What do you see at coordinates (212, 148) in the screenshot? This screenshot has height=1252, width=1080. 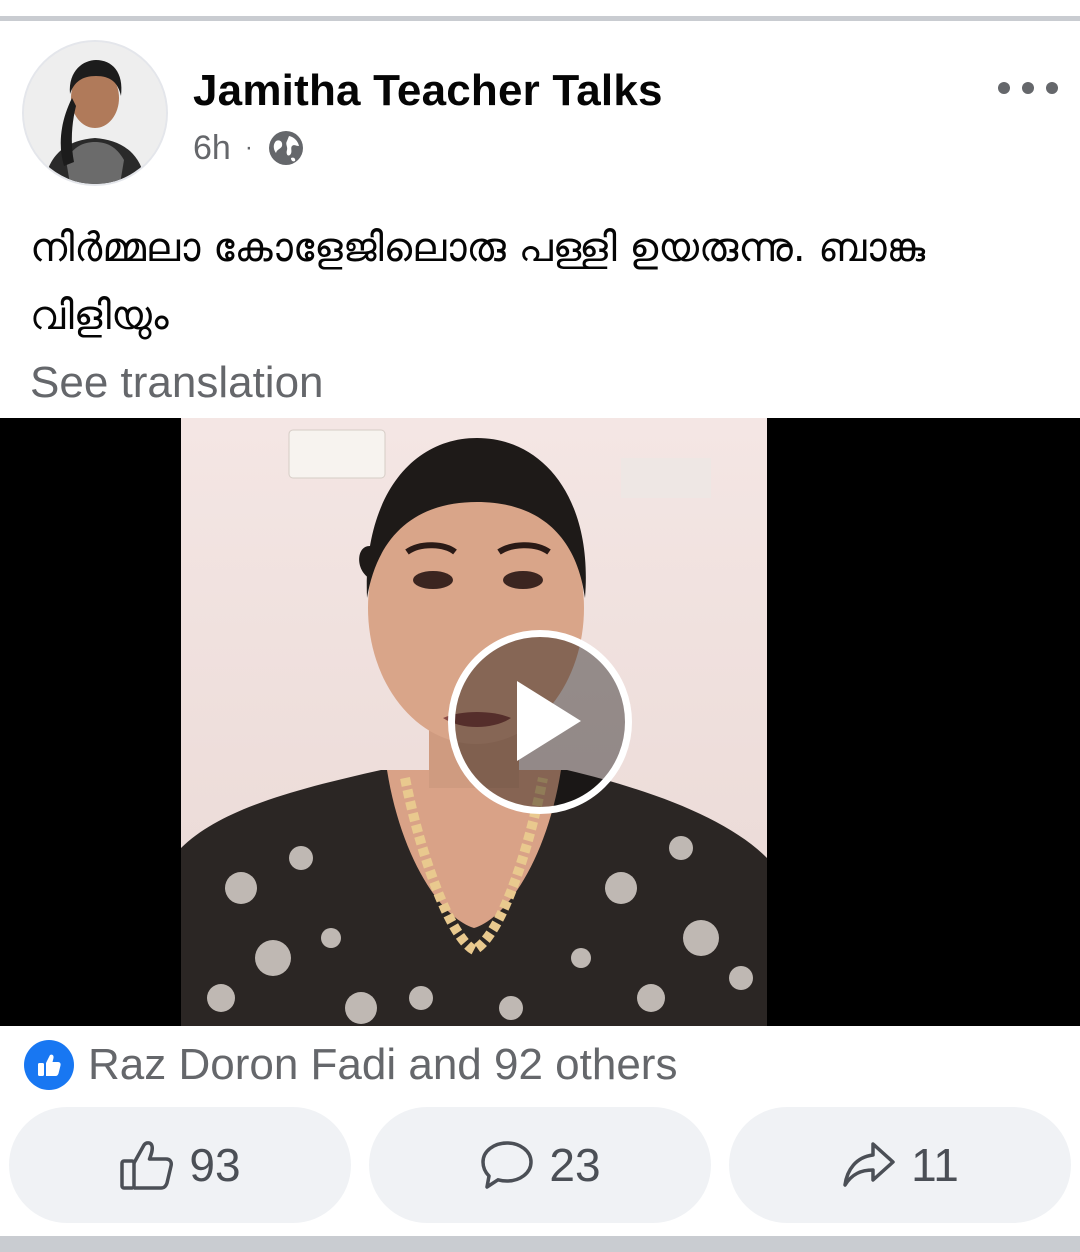 I see `post-timestamp: 6h` at bounding box center [212, 148].